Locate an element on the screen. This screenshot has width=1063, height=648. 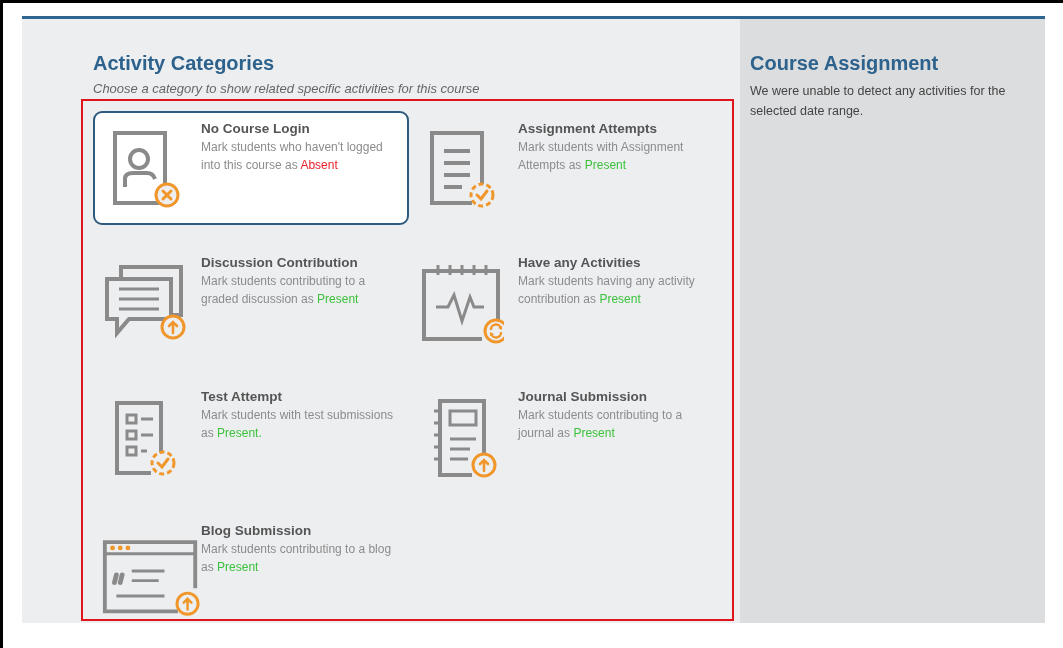
category-card: Test Attempt Mark students with test submissions as Present. is located at coordinates (251, 436).